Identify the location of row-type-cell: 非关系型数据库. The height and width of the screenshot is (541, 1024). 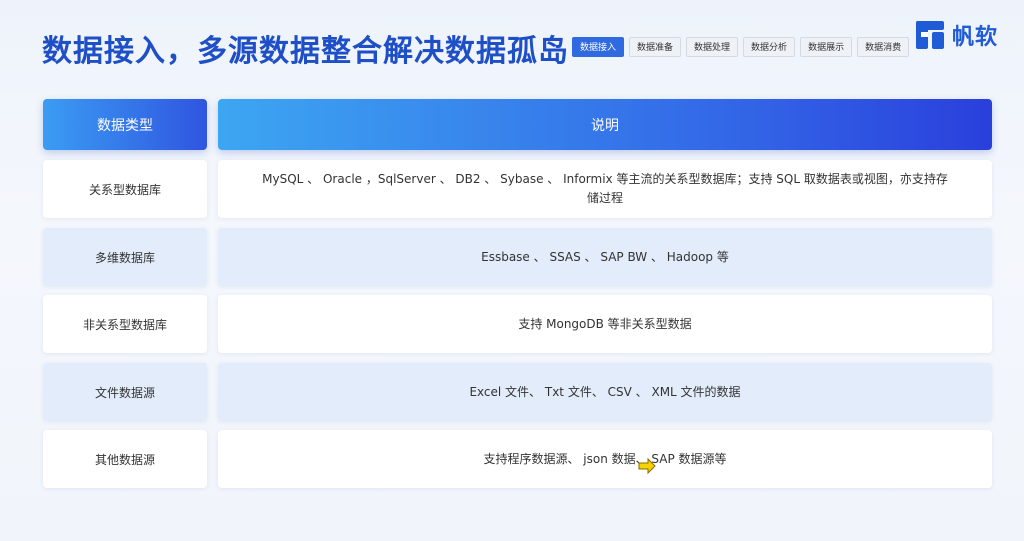
(125, 324).